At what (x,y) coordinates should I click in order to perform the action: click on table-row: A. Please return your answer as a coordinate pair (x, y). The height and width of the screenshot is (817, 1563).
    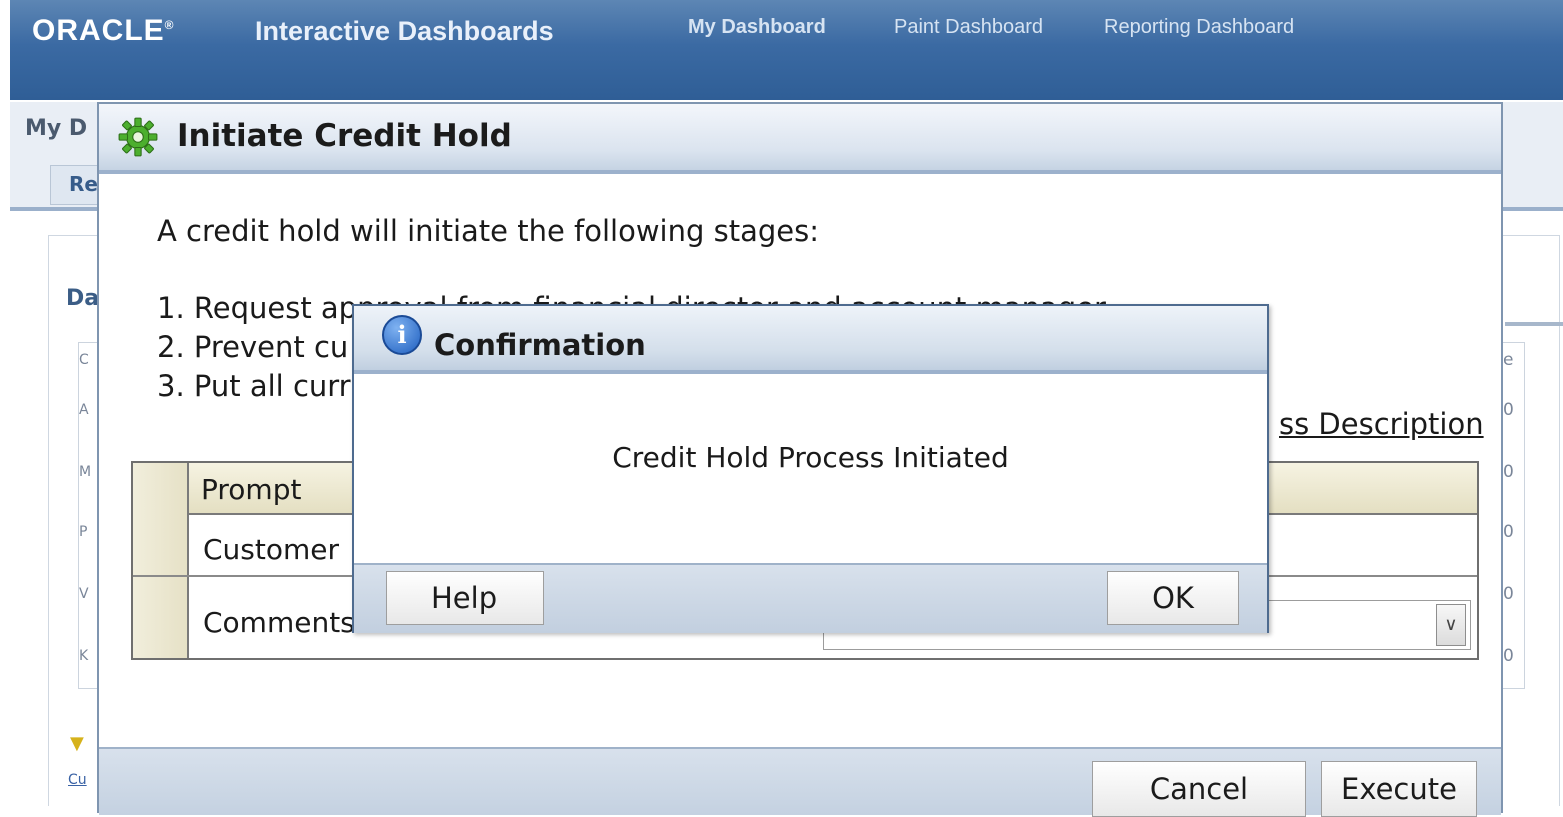
    Looking at the image, I should click on (84, 410).